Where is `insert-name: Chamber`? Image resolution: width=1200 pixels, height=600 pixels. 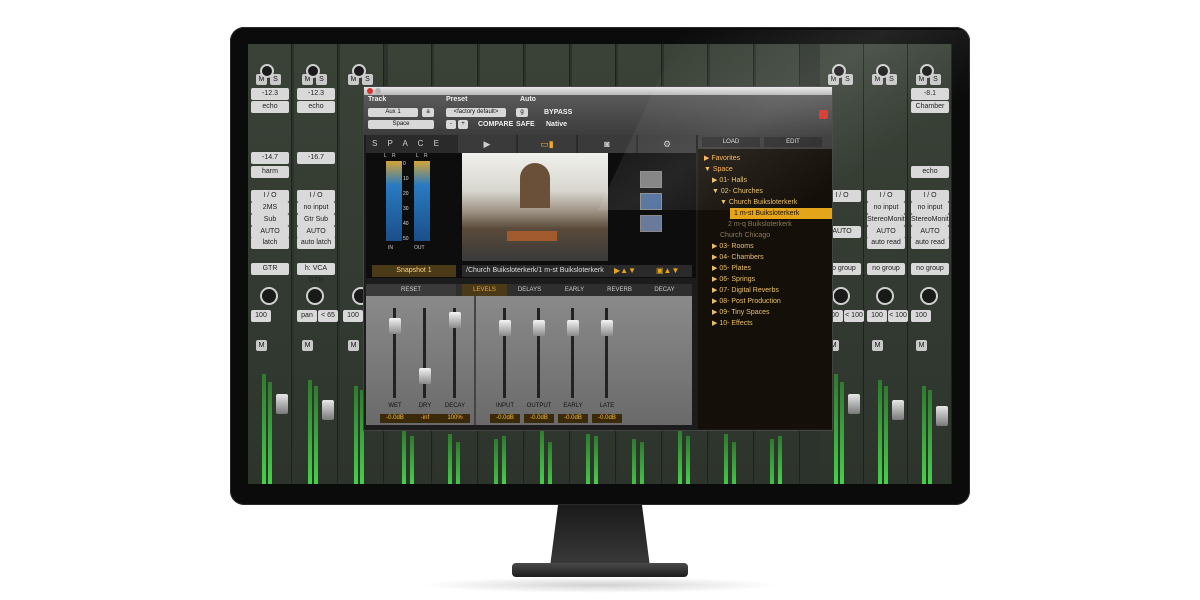 insert-name: Chamber is located at coordinates (930, 107).